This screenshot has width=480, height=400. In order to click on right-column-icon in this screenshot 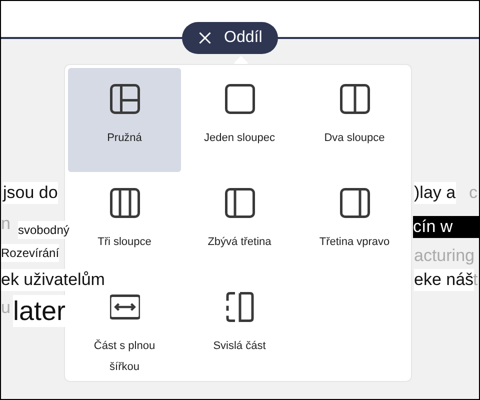, I will do `click(355, 203)`.